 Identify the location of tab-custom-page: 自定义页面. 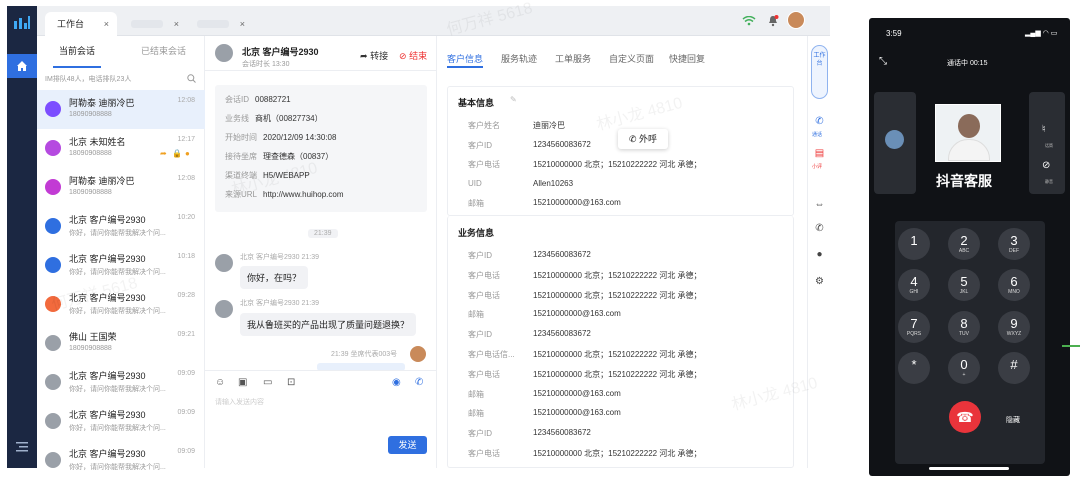
(631, 58).